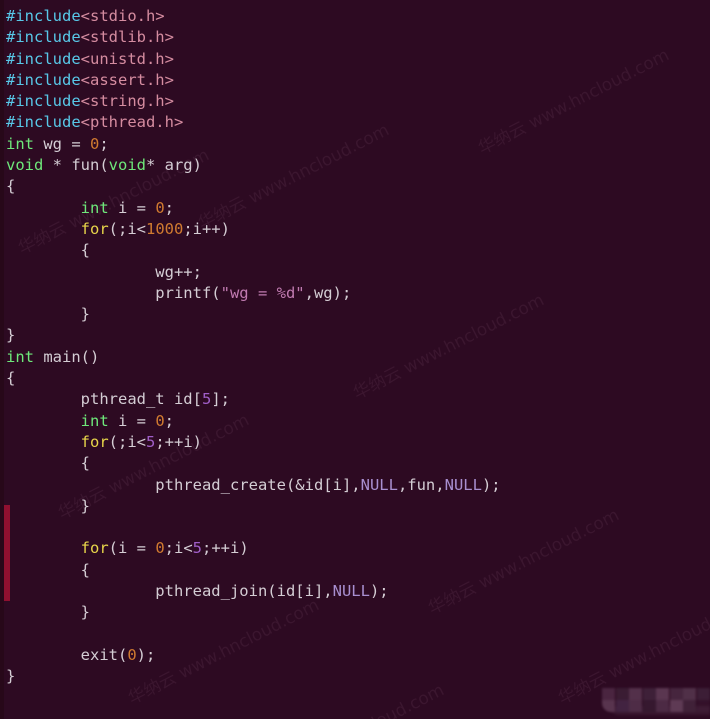 This screenshot has width=710, height=719. Describe the element at coordinates (132, 122) in the screenshot. I see `code-token: <pthread.h>` at that location.